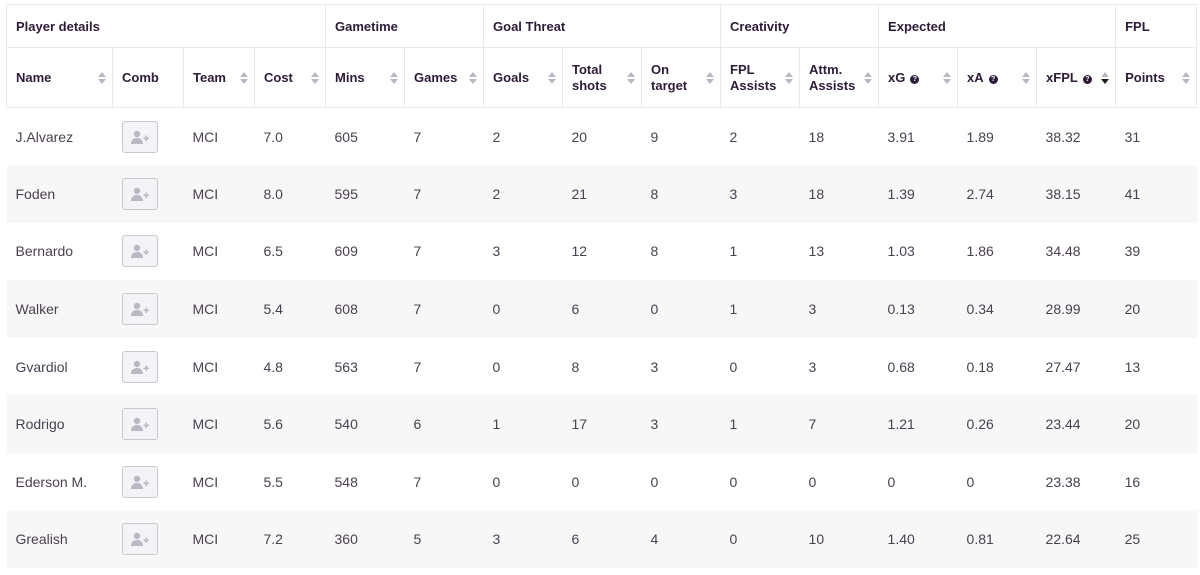 This screenshot has height=575, width=1200. I want to click on cell-xg: 1.39, so click(918, 194).